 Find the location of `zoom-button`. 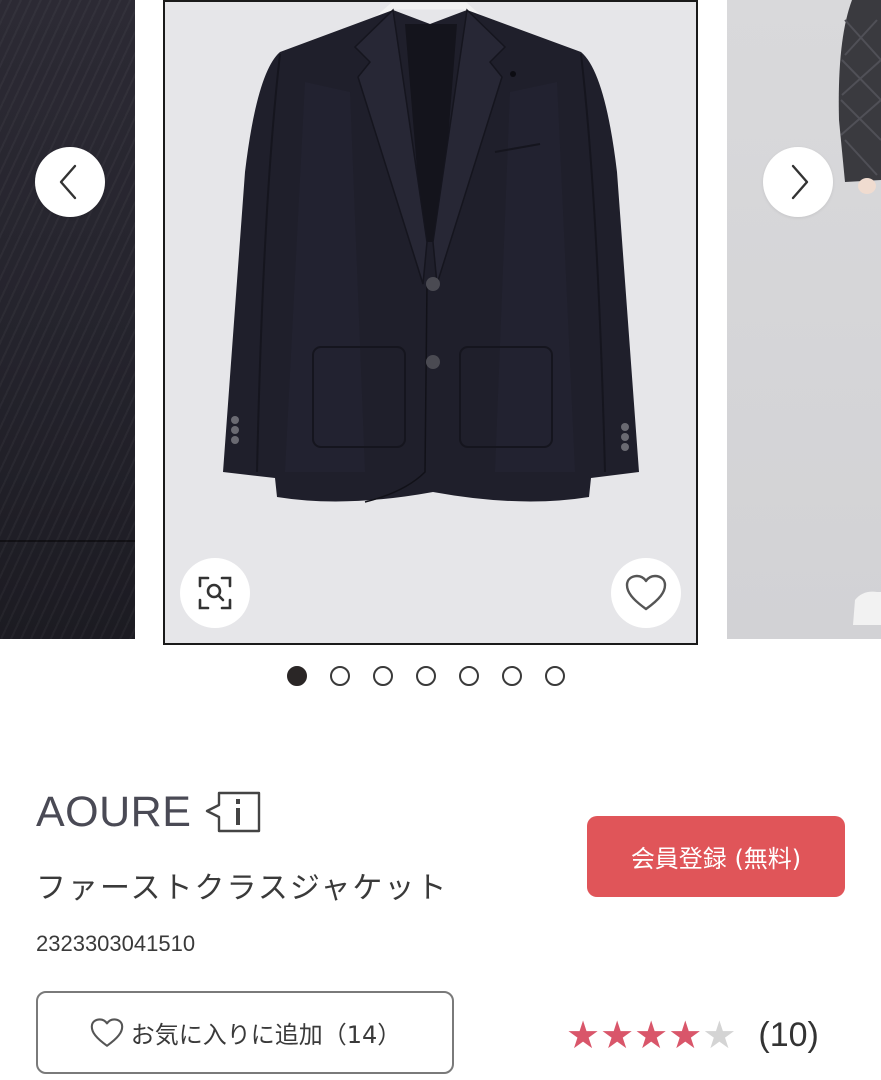

zoom-button is located at coordinates (215, 593).